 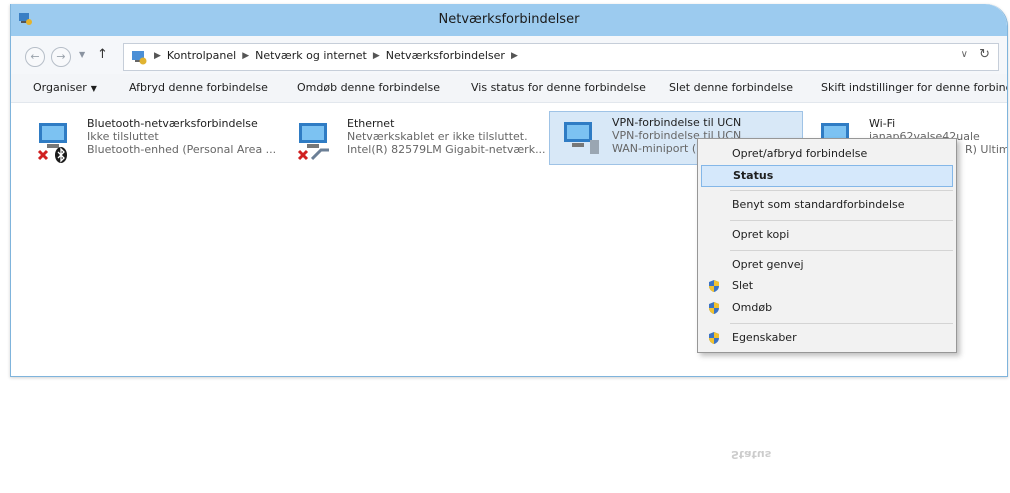 I want to click on network-cable-icon, so click(x=320, y=154).